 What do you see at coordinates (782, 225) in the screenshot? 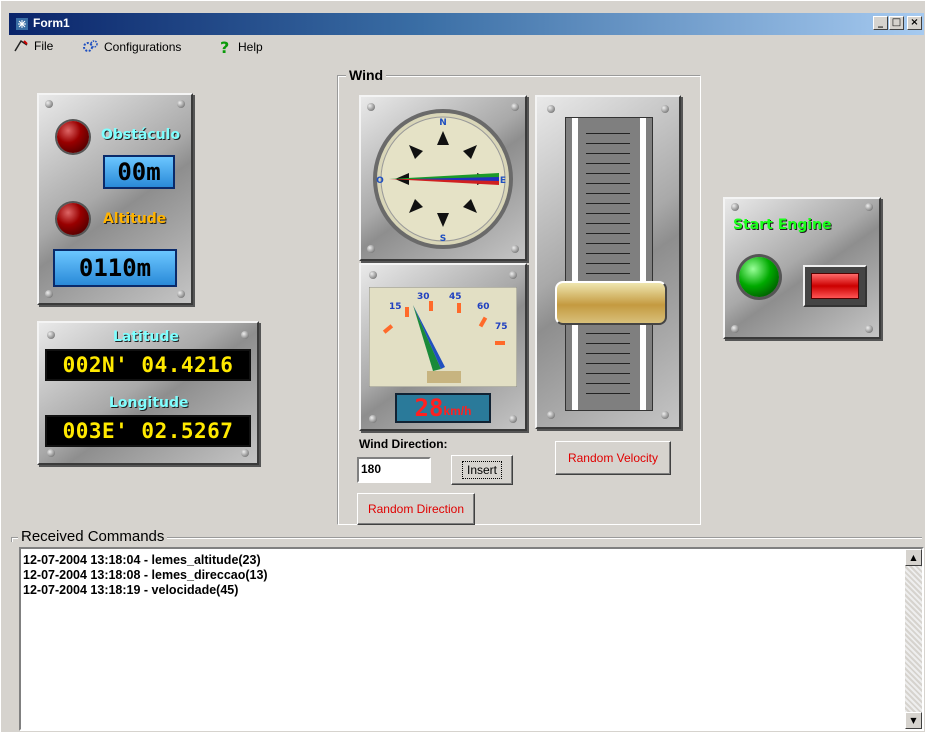
I see `start-engine-label: Start Engine` at bounding box center [782, 225].